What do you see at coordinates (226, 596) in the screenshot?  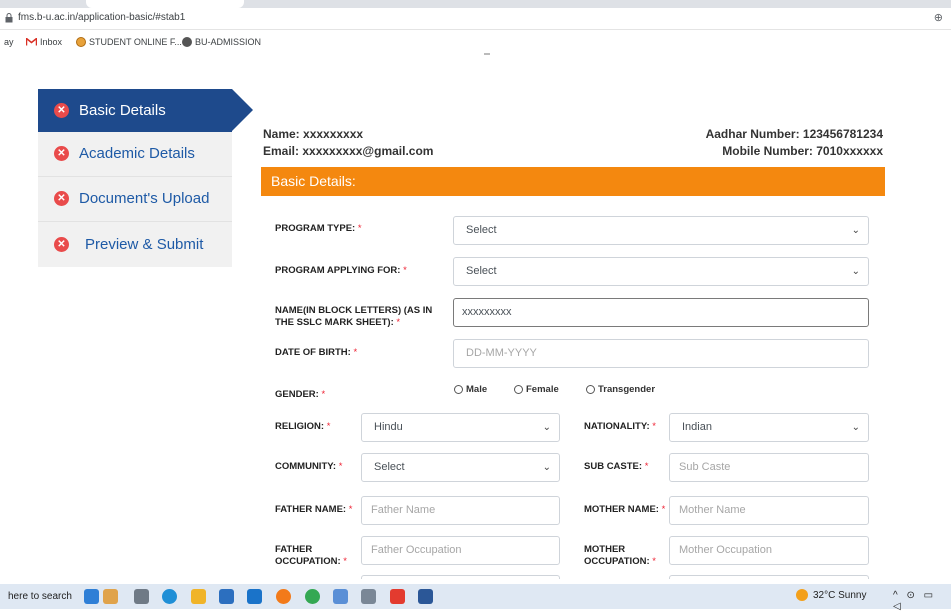 I see `store-icon` at bounding box center [226, 596].